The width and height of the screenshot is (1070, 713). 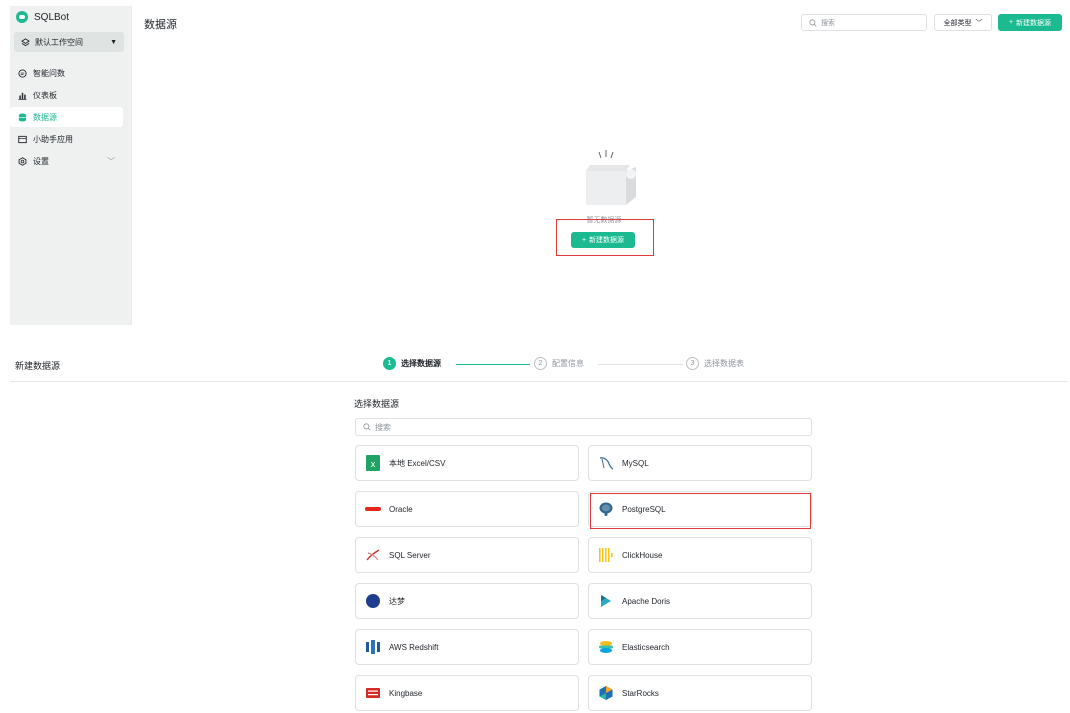 I want to click on datasource-label: Elasticsearch, so click(x=646, y=647).